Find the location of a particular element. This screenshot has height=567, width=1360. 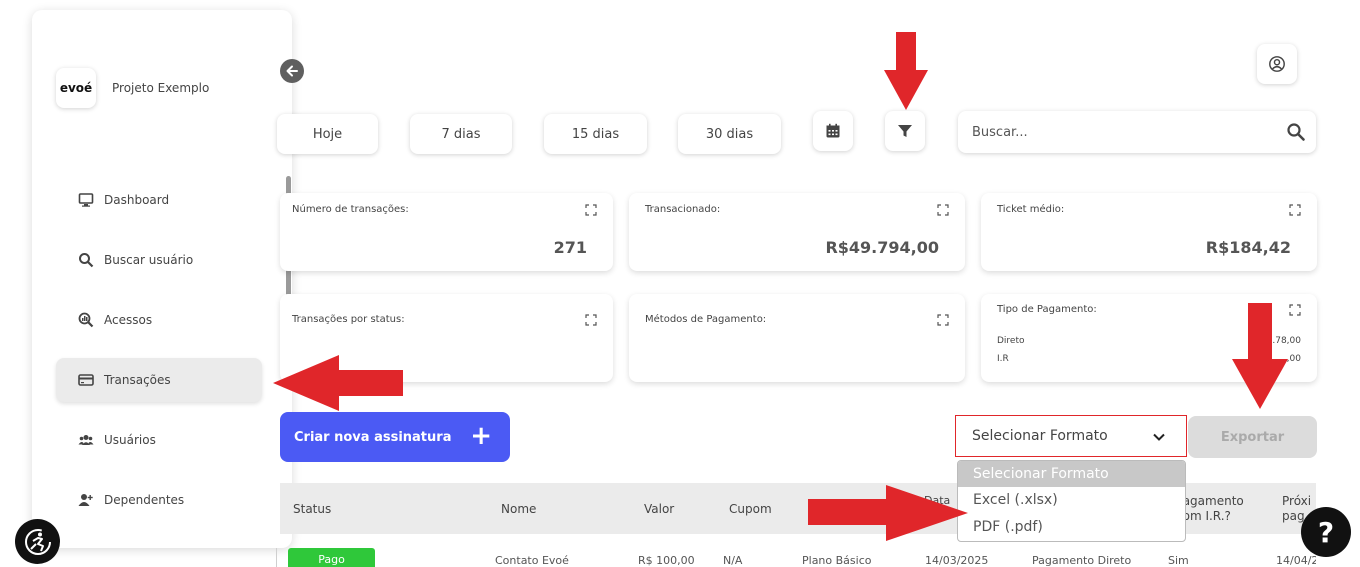

range-today-button: Hoje is located at coordinates (327, 134).